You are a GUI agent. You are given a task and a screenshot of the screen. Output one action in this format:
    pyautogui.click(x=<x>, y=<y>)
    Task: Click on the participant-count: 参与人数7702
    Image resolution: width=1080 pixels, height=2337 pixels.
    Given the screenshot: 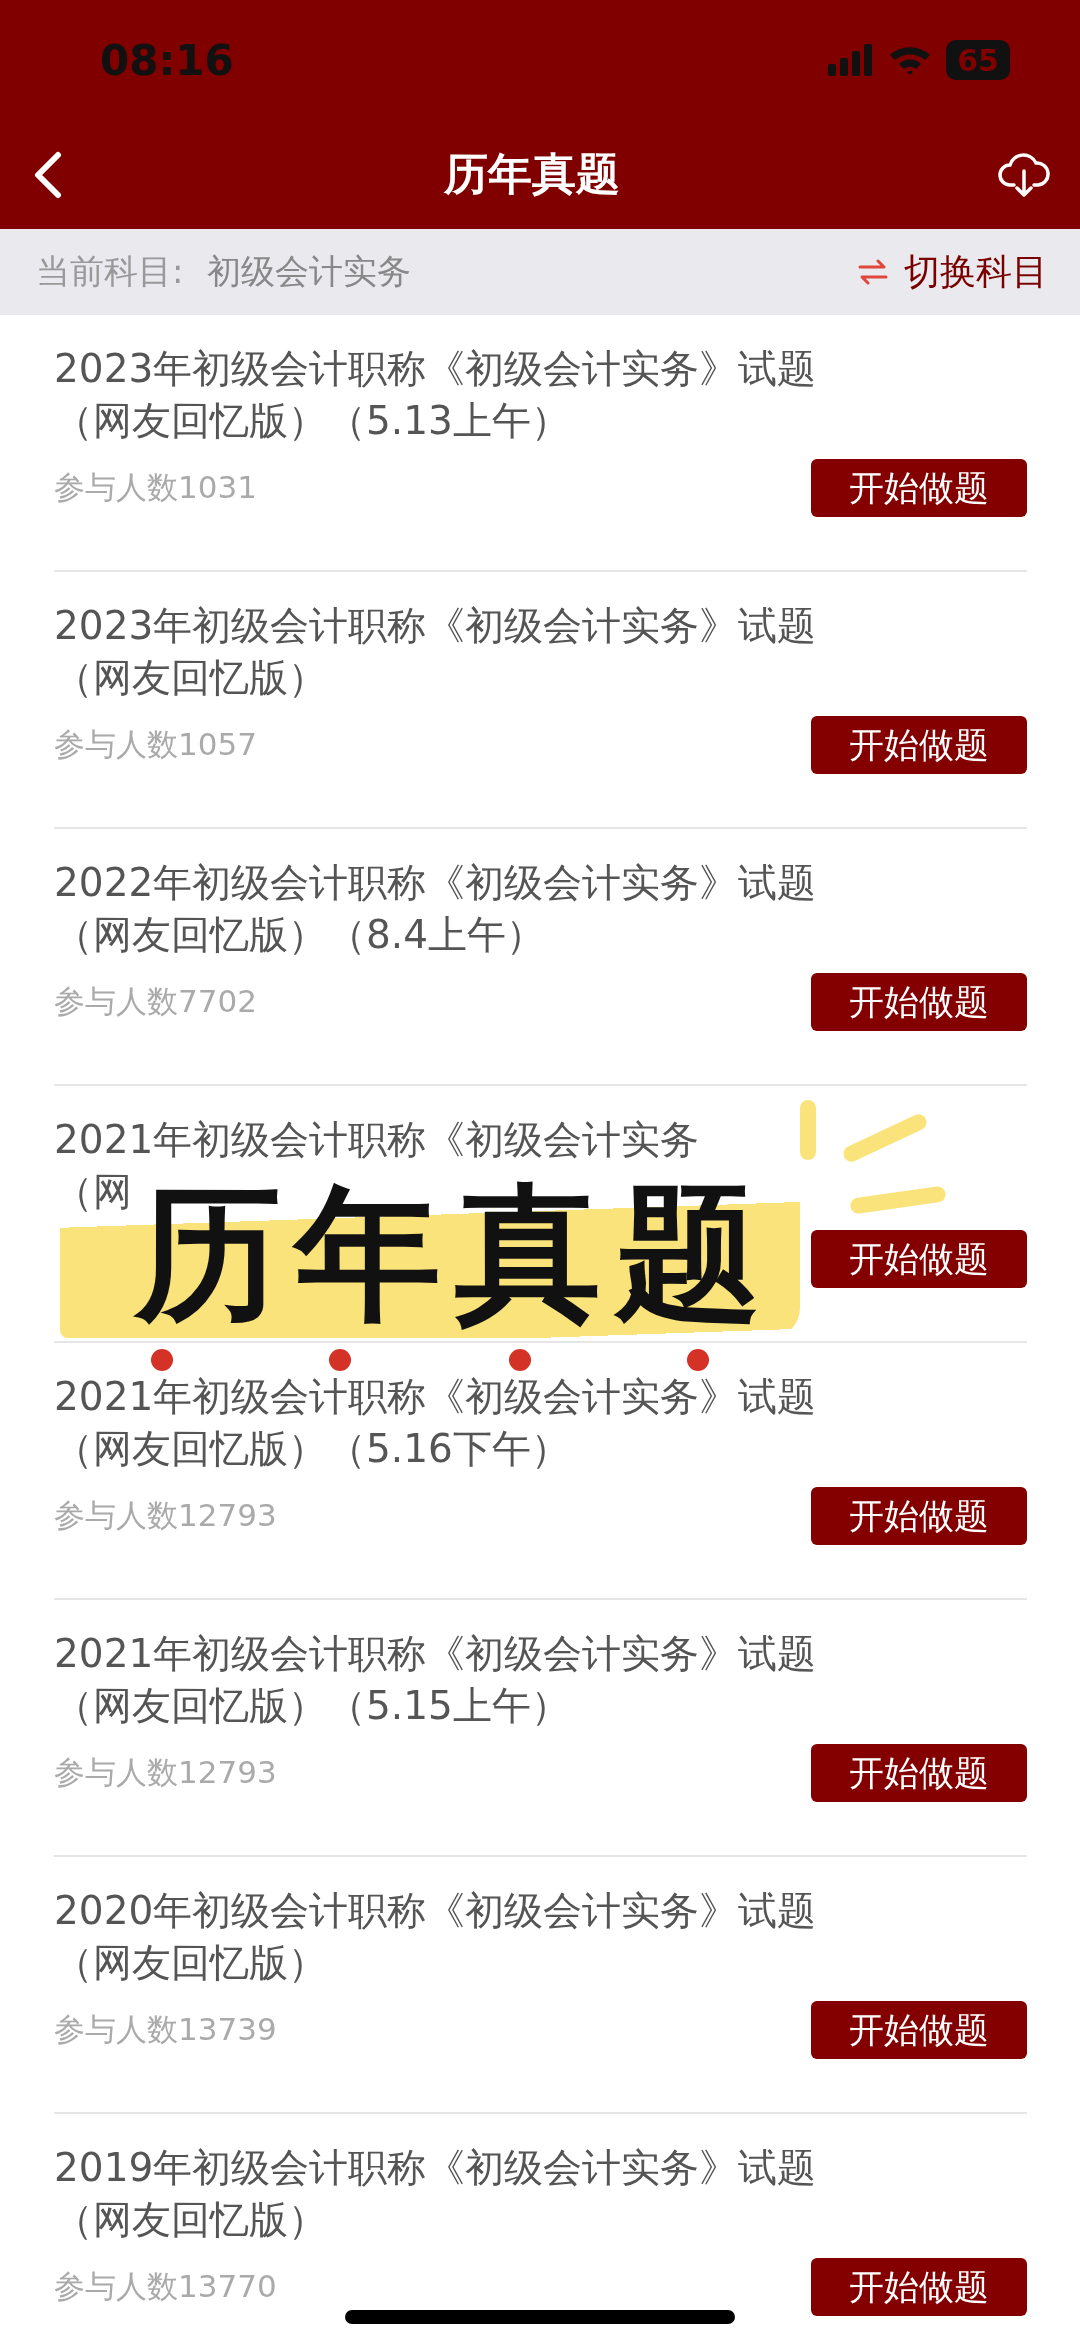 What is the action you would take?
    pyautogui.click(x=155, y=1001)
    